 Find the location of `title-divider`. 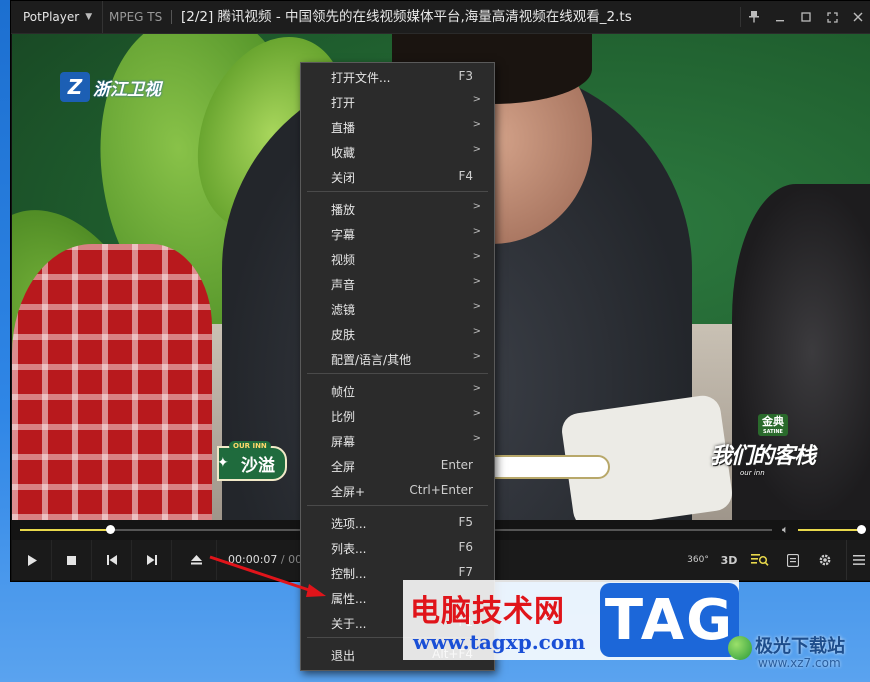

title-divider is located at coordinates (171, 17).